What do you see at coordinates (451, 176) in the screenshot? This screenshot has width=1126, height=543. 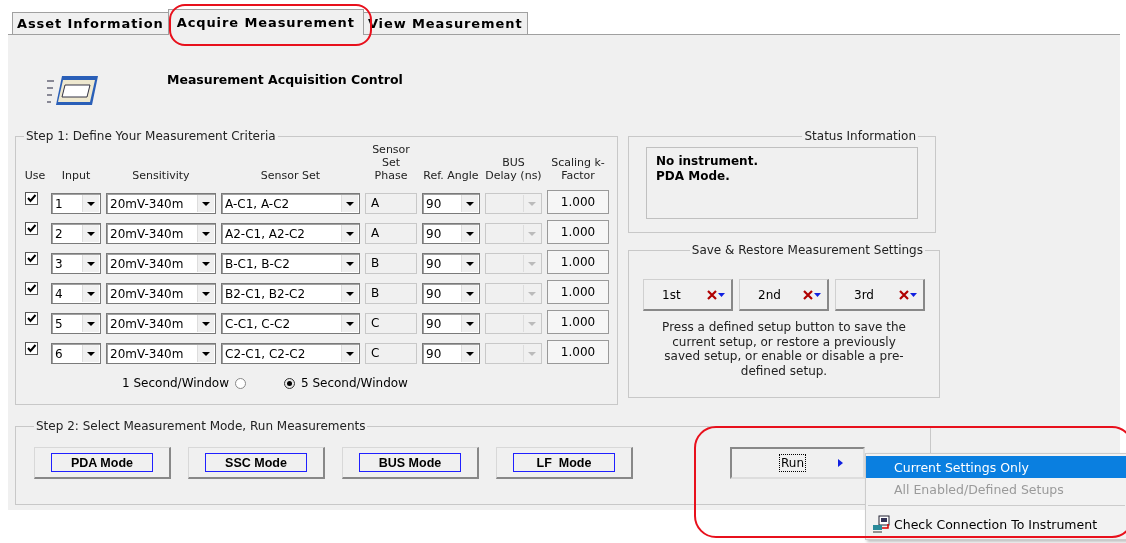 I see `column-header: Ref. Angle` at bounding box center [451, 176].